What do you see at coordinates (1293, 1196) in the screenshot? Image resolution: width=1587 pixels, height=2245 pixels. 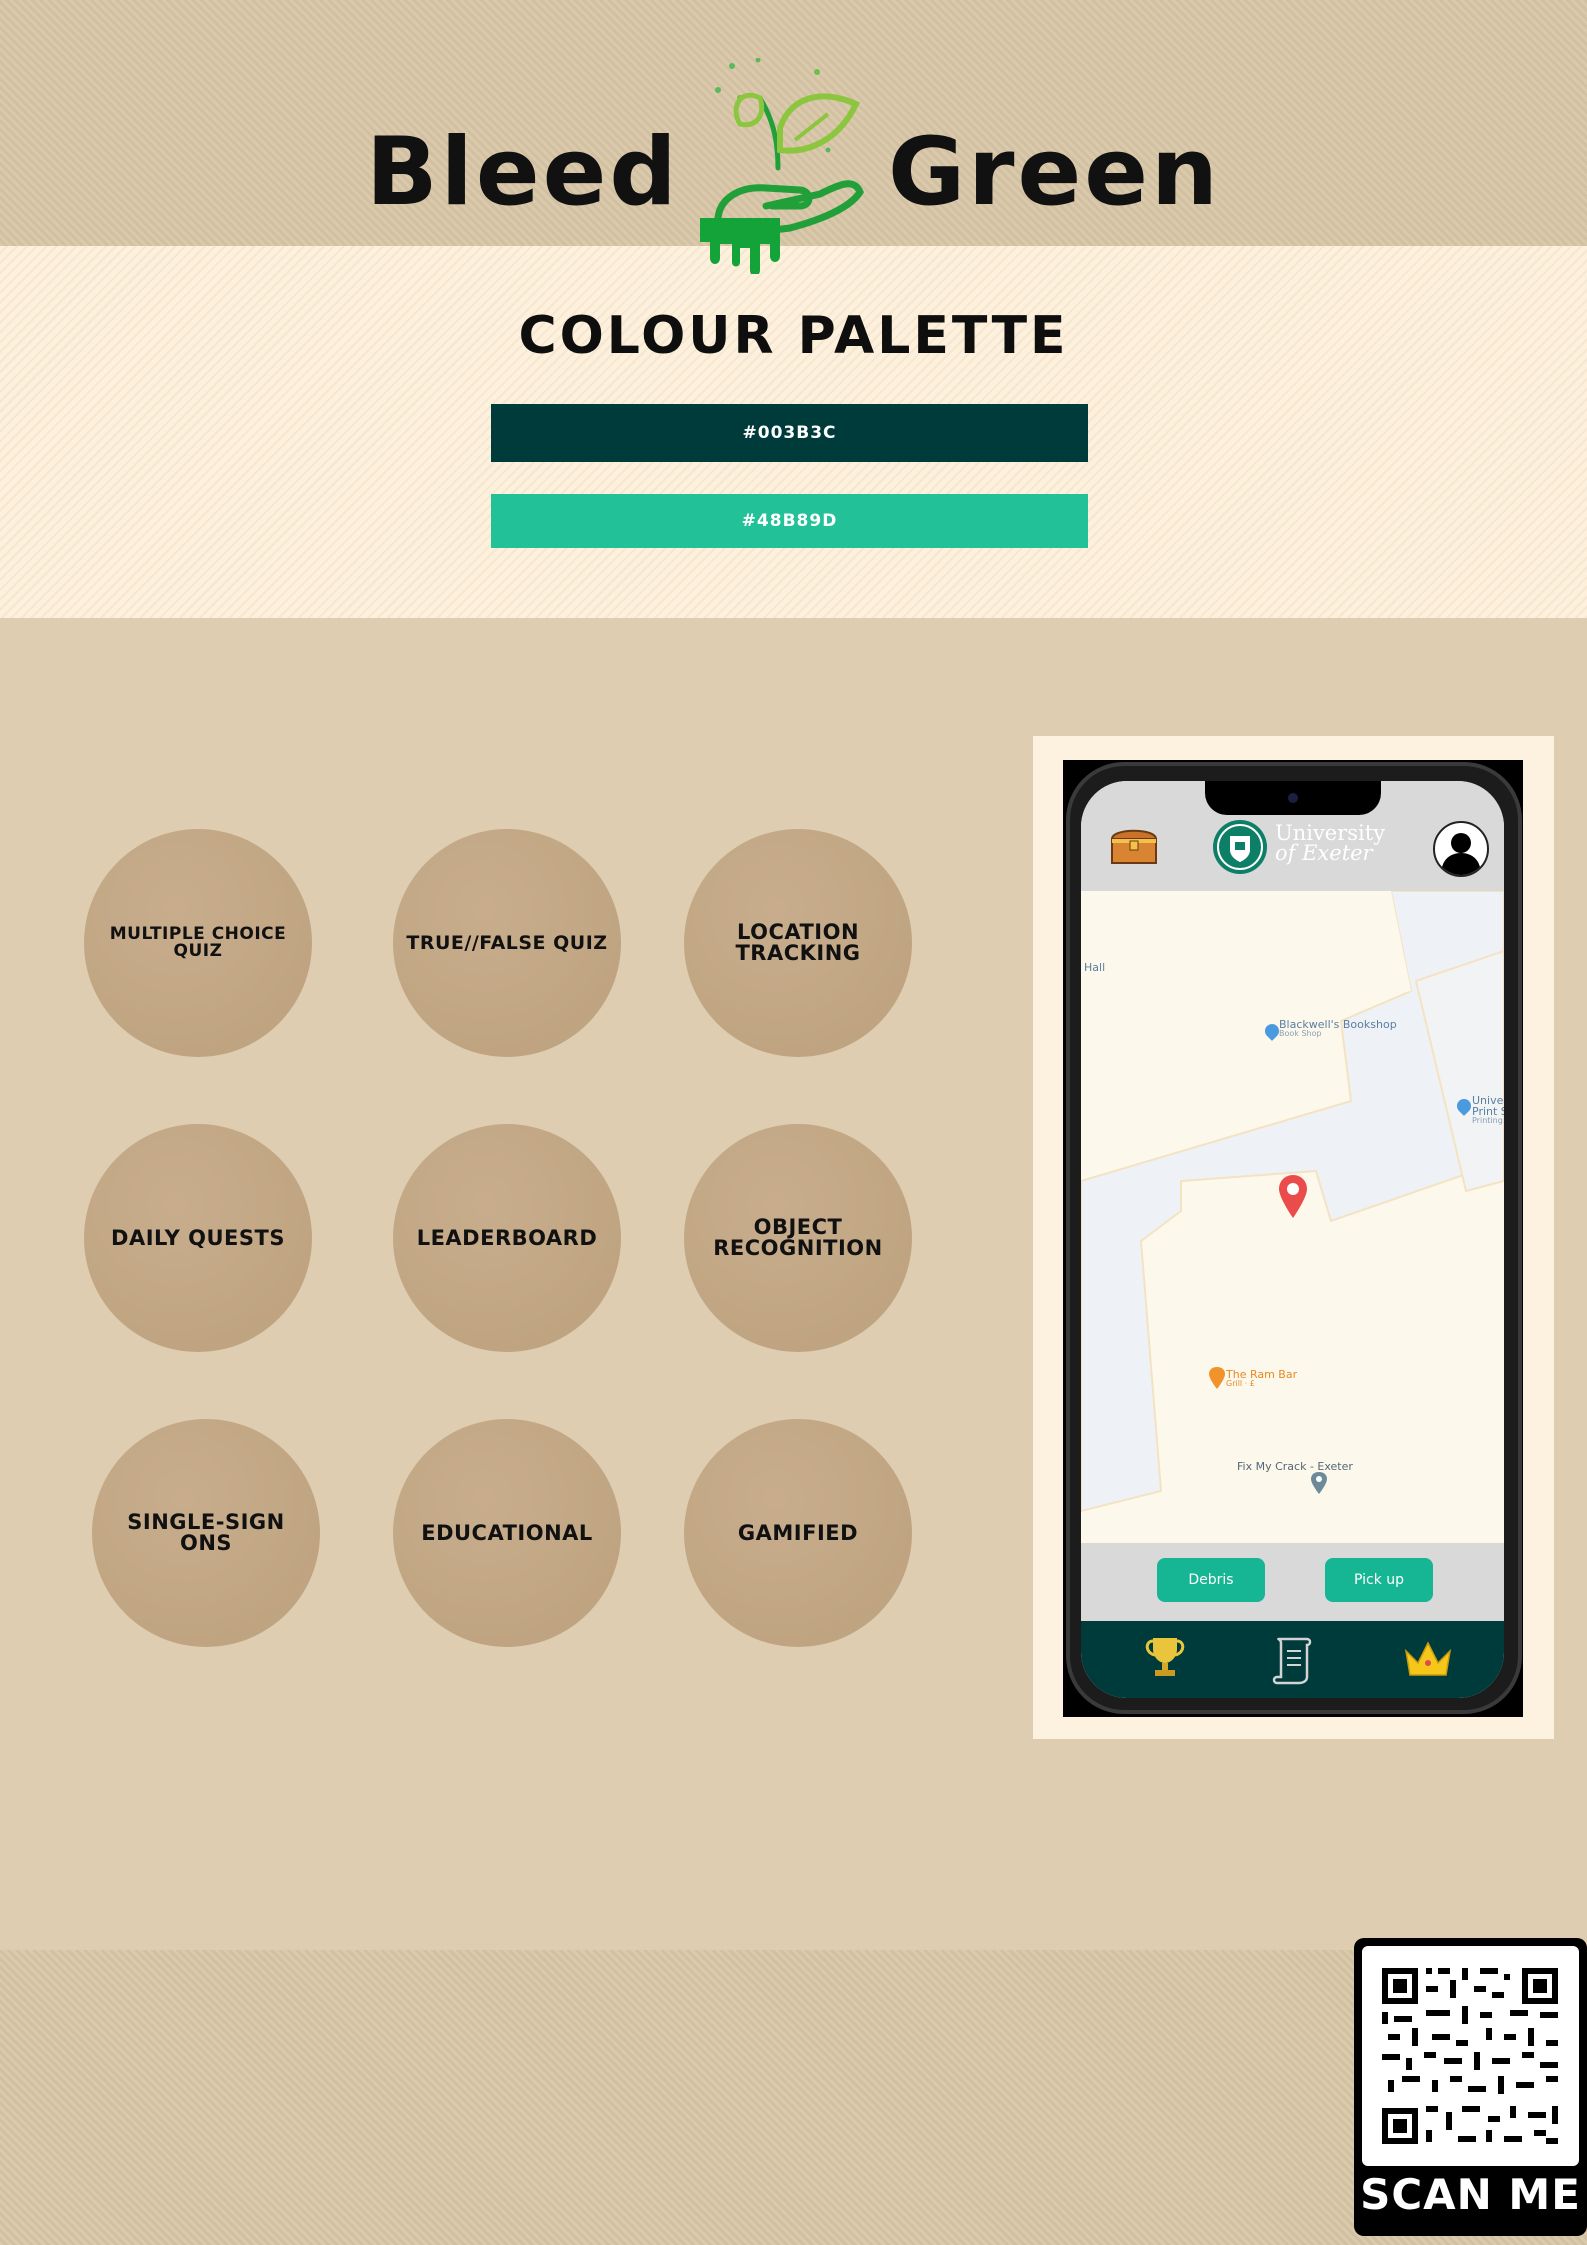 I see `current-location-pin-icon` at bounding box center [1293, 1196].